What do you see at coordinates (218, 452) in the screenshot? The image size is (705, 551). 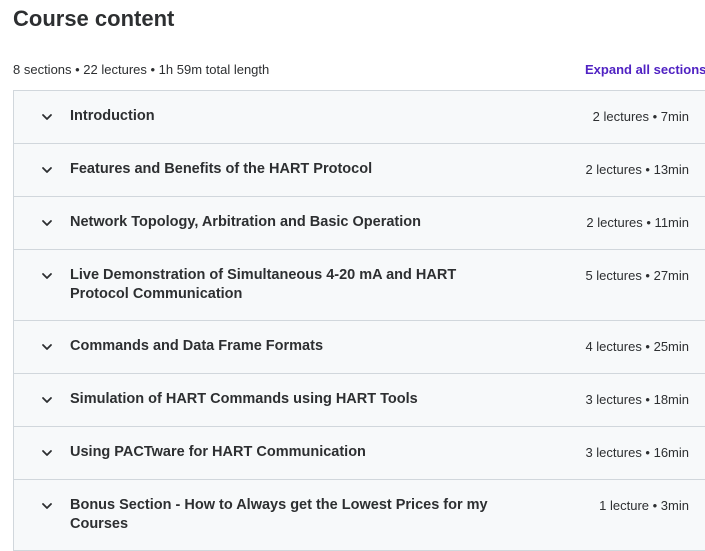 I see `section-title: Using PACTware for HART Communication` at bounding box center [218, 452].